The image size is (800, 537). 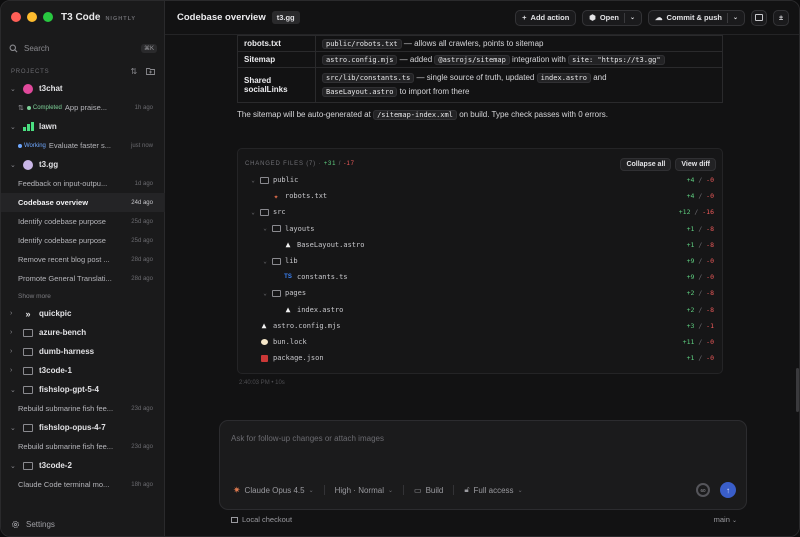 What do you see at coordinates (83, 107) in the screenshot?
I see `thread-item: ⇅ Completed App praise... 1h ago` at bounding box center [83, 107].